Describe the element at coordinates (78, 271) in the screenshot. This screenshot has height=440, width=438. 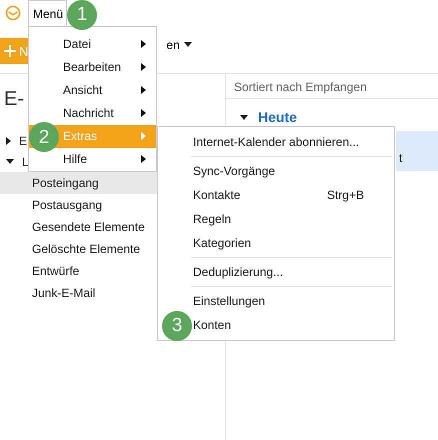
I see `folder-item: Entwürfe` at that location.